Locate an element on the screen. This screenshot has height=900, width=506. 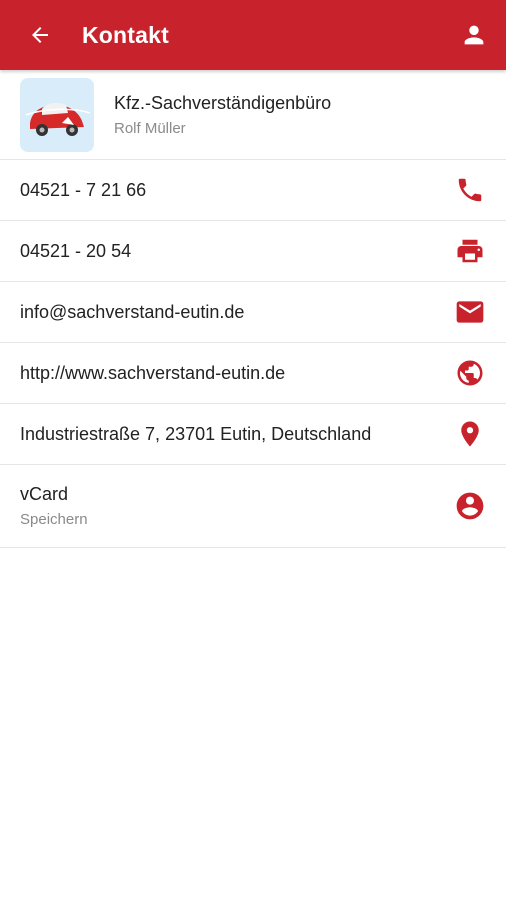
arrow-left-icon is located at coordinates (40, 35).